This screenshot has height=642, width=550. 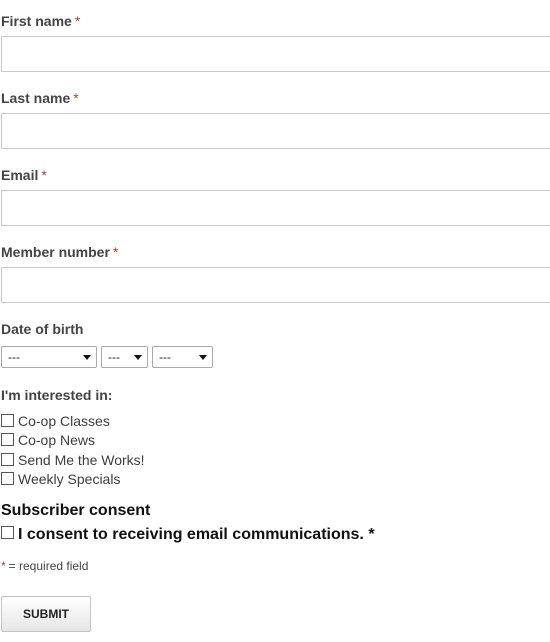 I want to click on last-name-input, so click(x=275, y=131).